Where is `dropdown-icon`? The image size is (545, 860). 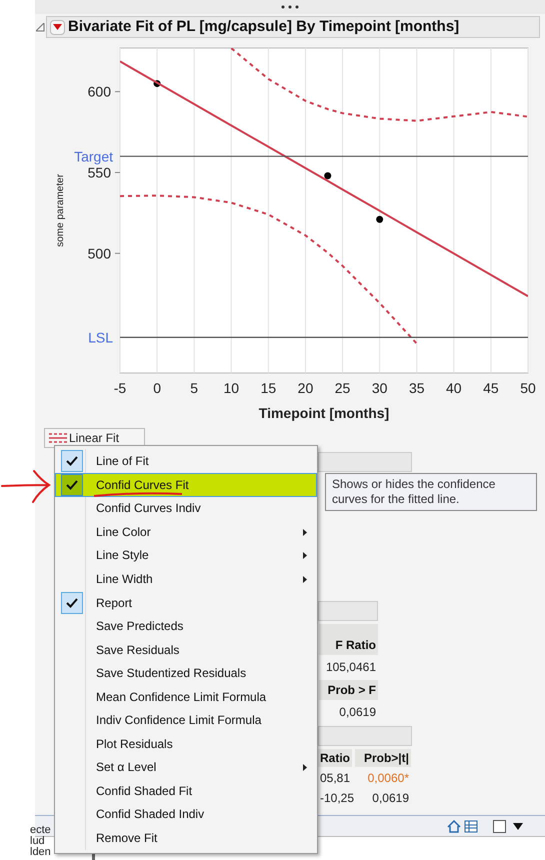 dropdown-icon is located at coordinates (518, 826).